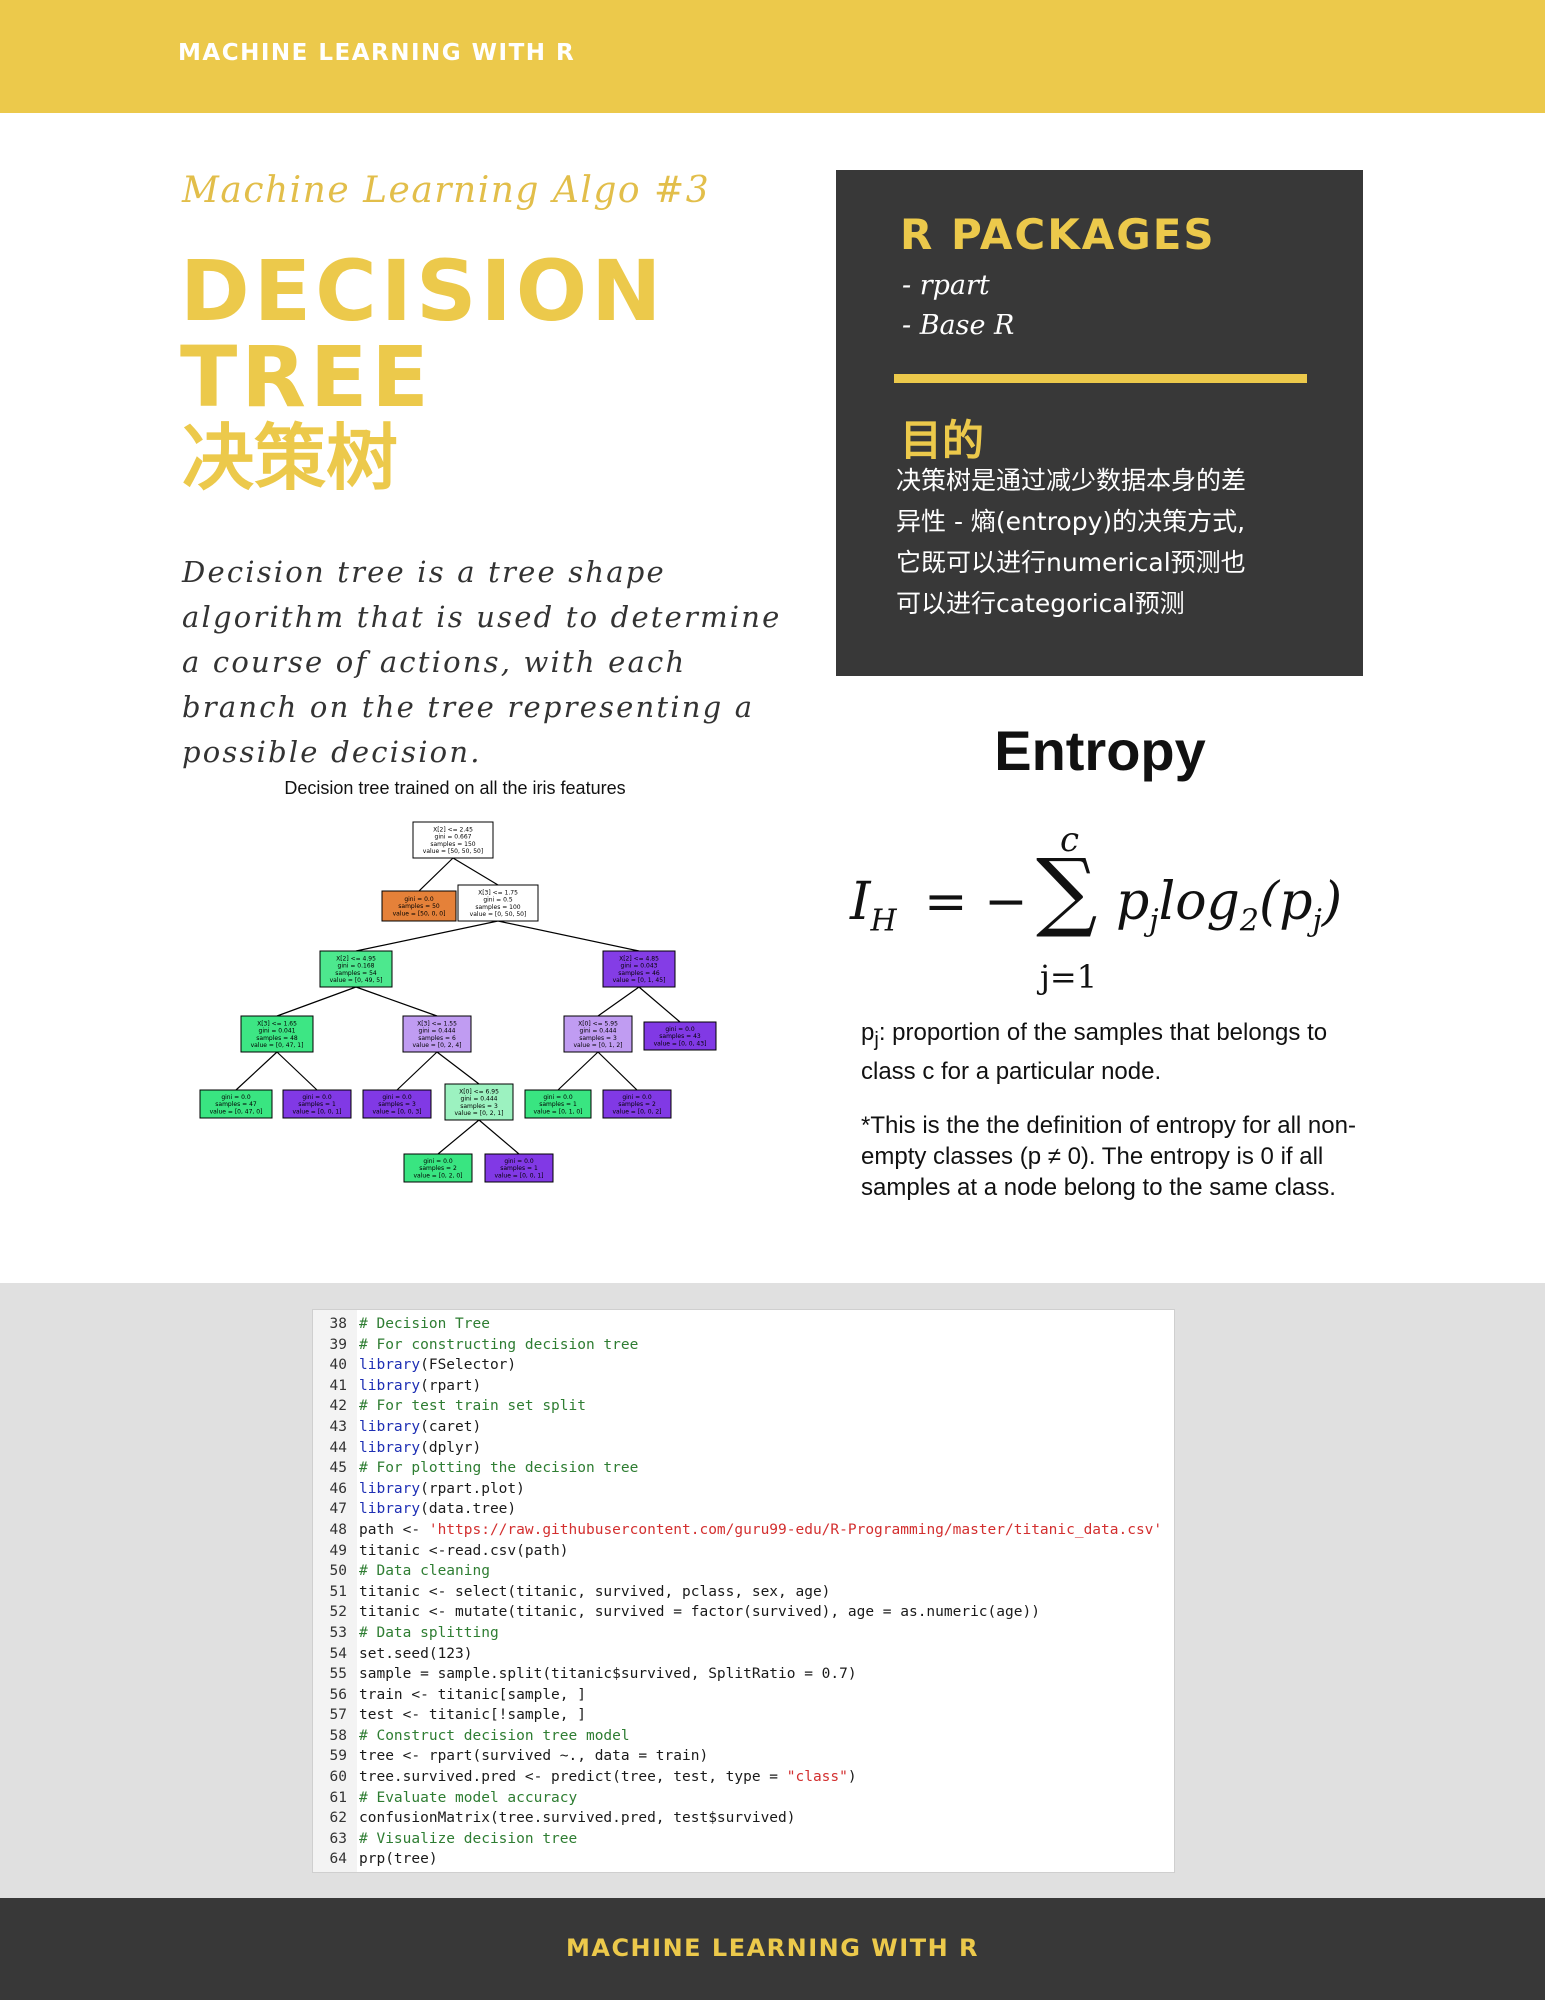 The width and height of the screenshot is (1545, 2000). Describe the element at coordinates (277, 1023) in the screenshot. I see `tree-node-label: X[3] <= 1.65` at that location.